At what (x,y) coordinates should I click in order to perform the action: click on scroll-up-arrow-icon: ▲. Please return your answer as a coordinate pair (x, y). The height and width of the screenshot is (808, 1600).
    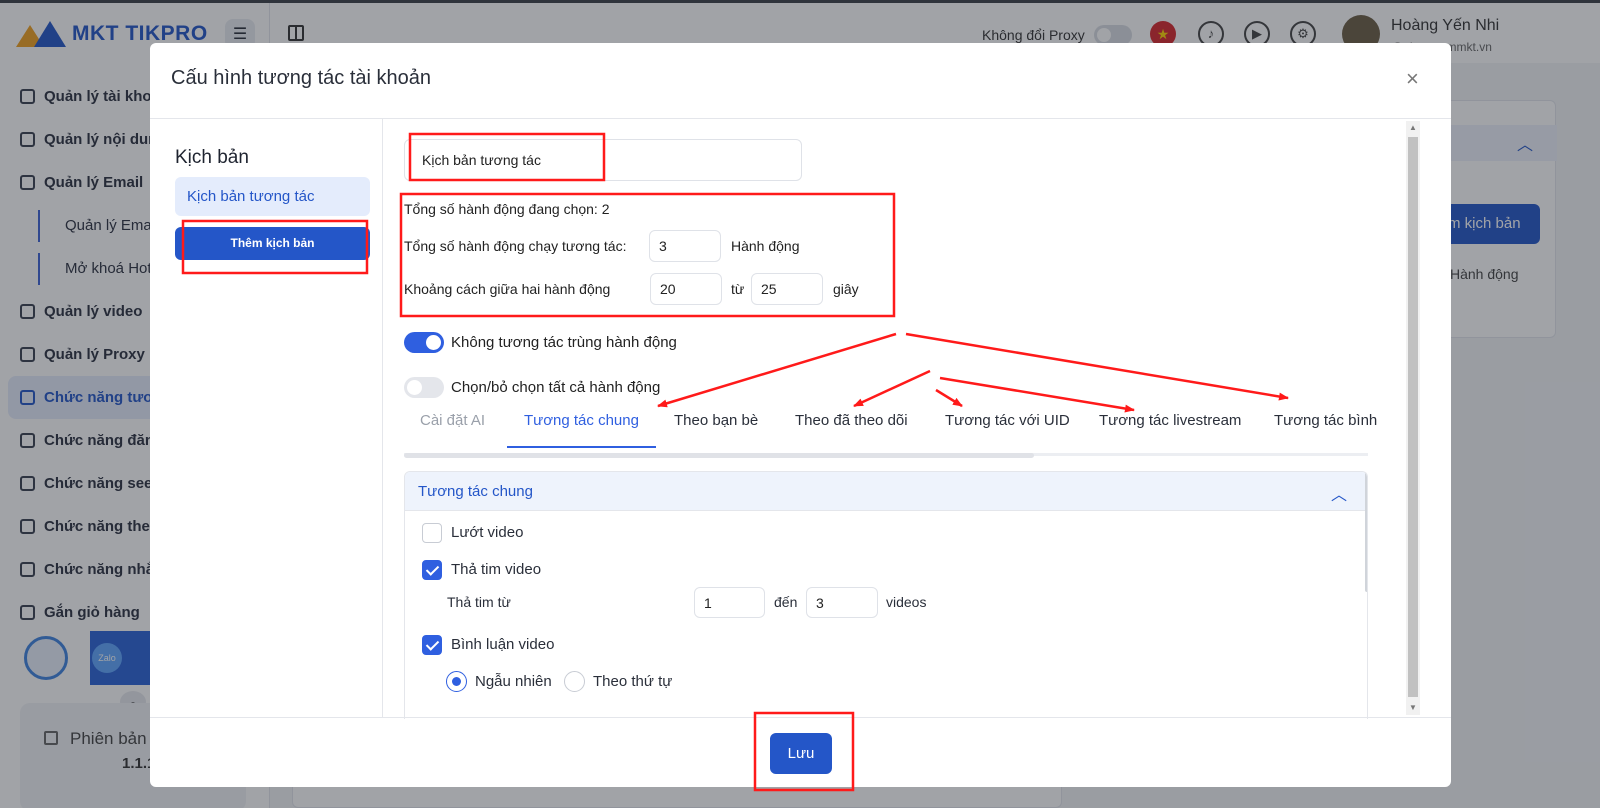
    Looking at the image, I should click on (1413, 127).